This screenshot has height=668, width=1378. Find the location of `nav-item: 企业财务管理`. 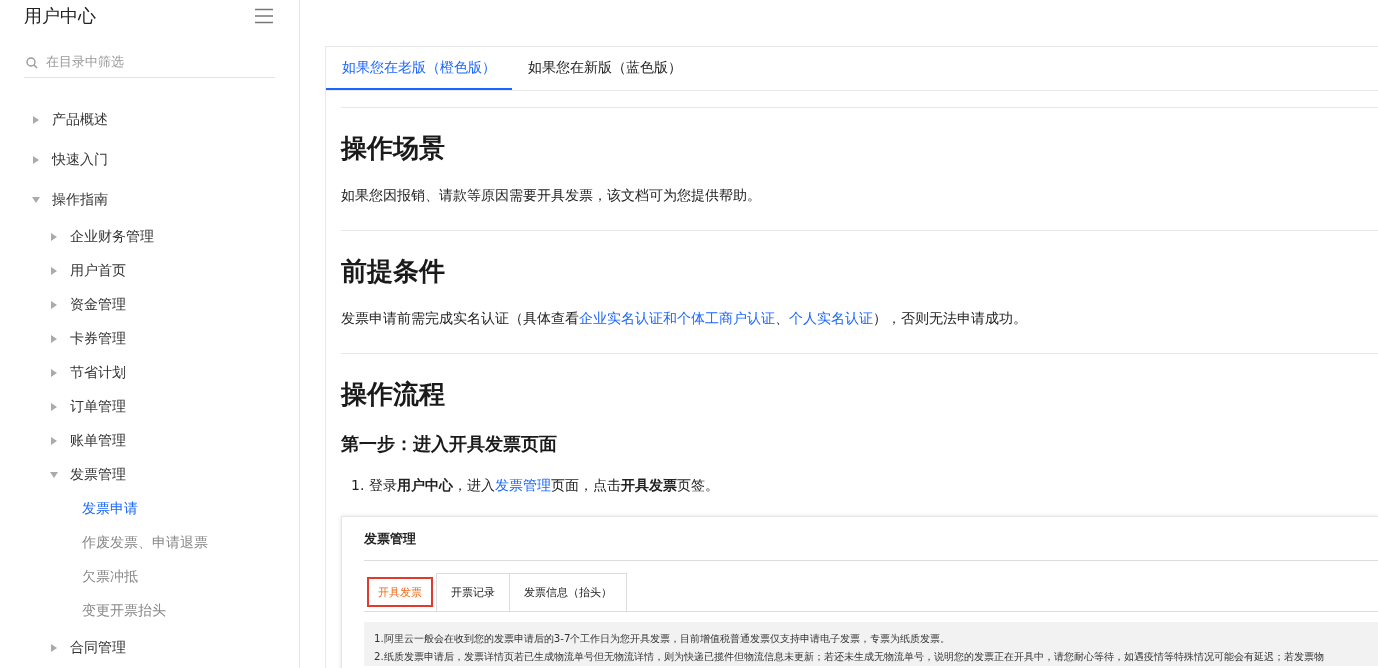

nav-item: 企业财务管理 is located at coordinates (149, 237).